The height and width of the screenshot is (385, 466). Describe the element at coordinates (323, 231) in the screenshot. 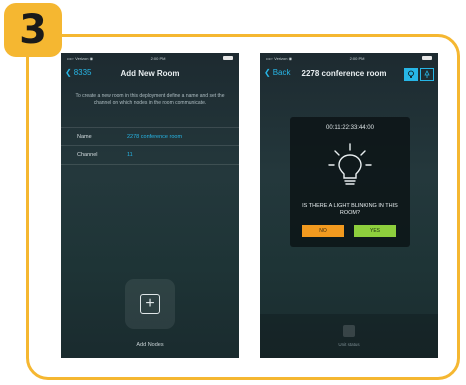

I see `no-button: NO` at that location.